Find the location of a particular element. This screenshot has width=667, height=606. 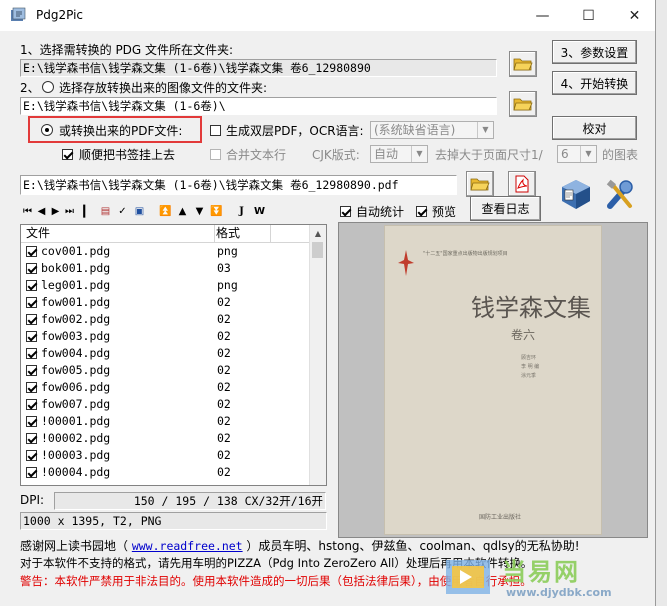

scroll-up-icon: ▲ is located at coordinates (318, 233).